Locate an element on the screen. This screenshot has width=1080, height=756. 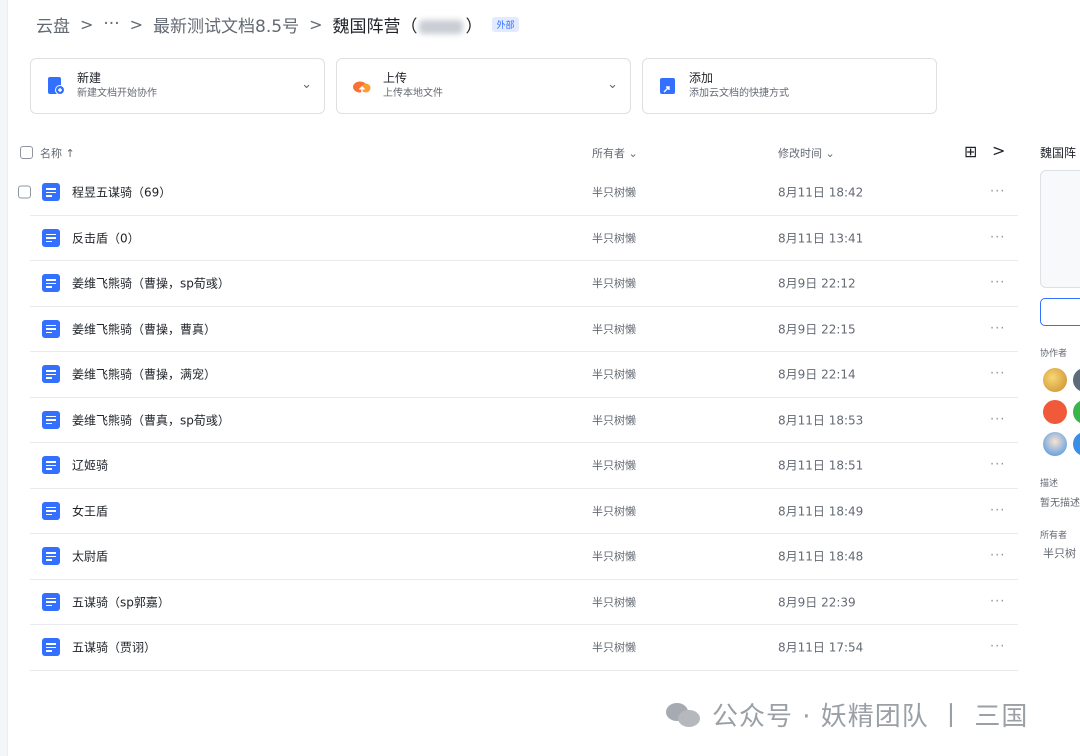
breadcrumb-ellipsis: ··· is located at coordinates (111, 24).